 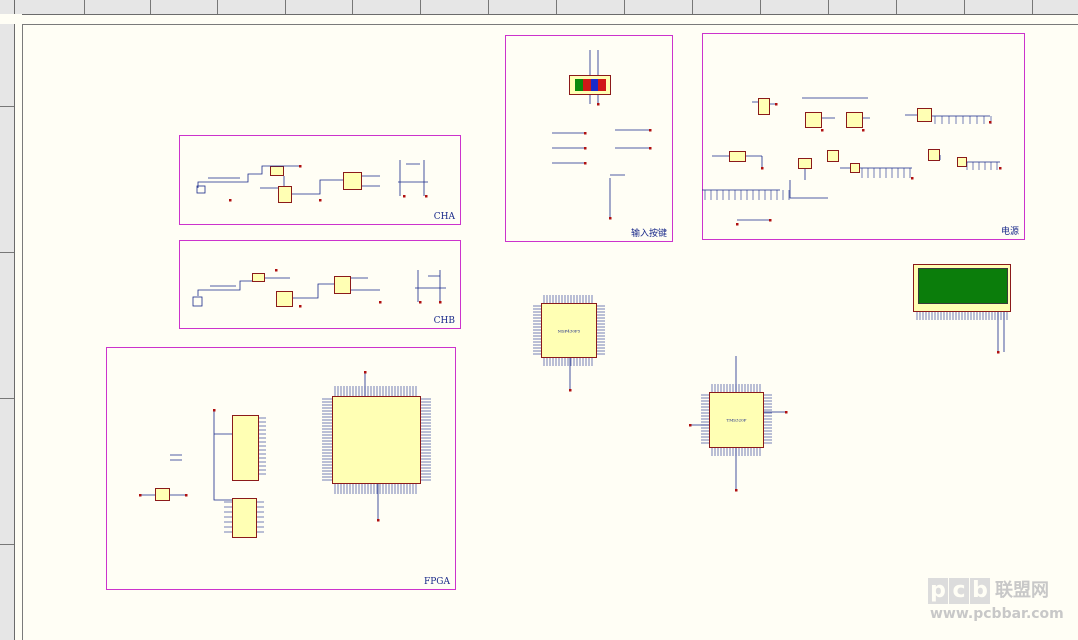 I want to click on watermark-b: b, so click(x=980, y=591).